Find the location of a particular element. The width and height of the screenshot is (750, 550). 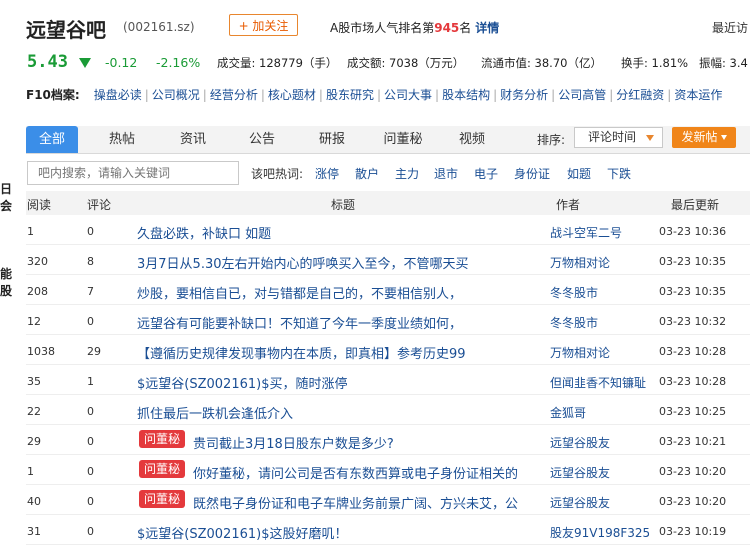

f10-link: 公司概况 is located at coordinates (176, 95).